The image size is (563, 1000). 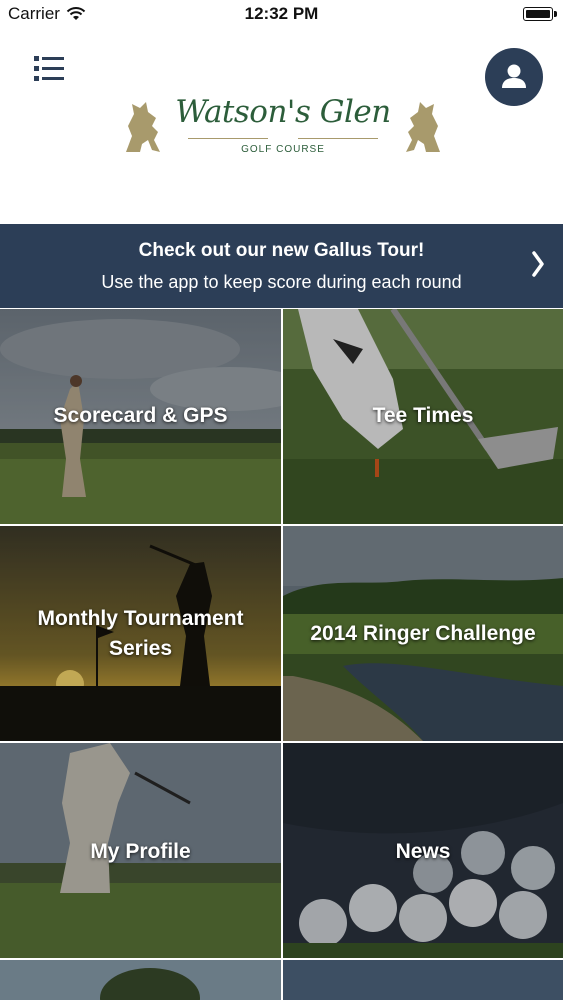 I want to click on tile-label-line-1: Monthly Tournament, so click(x=140, y=618).